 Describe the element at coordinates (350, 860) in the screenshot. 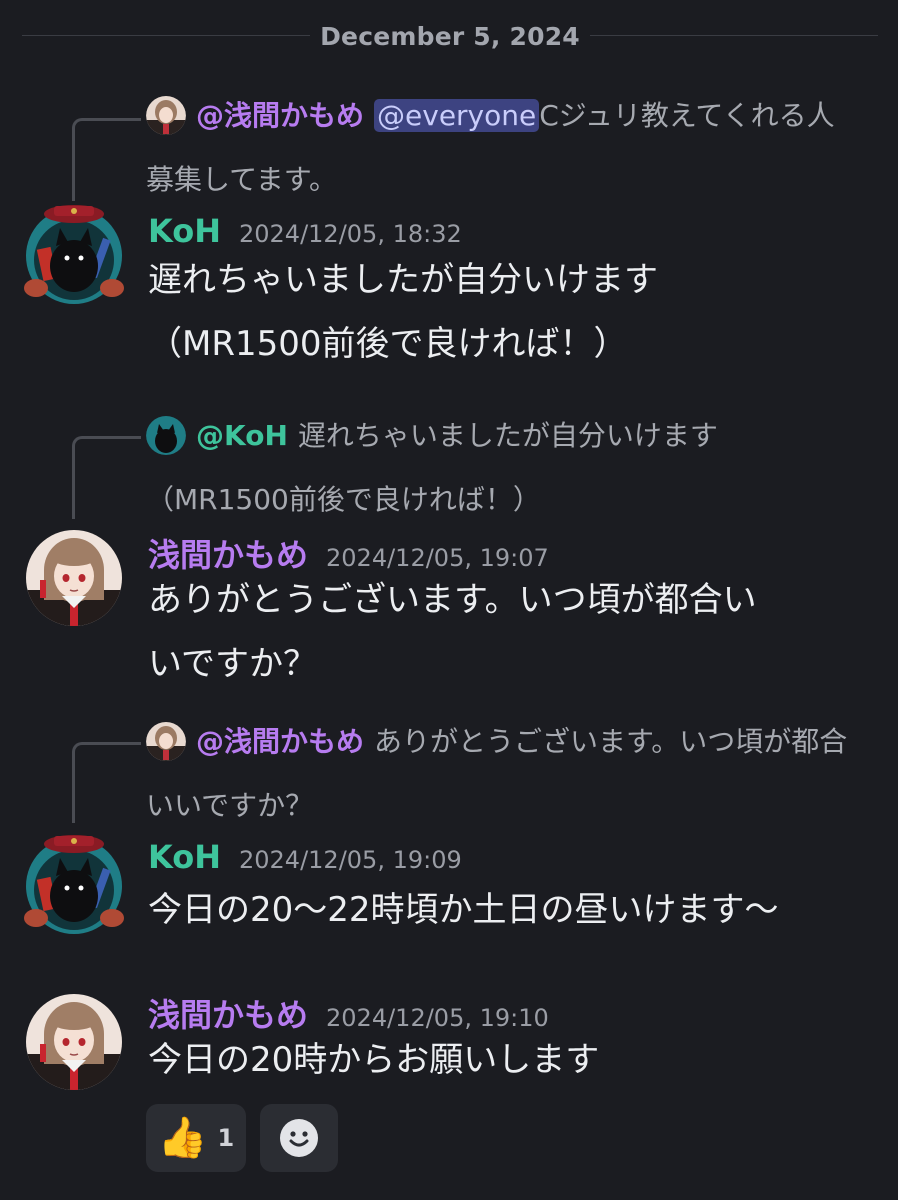

I see `timestamp: 2024/12/05, 19:09` at that location.